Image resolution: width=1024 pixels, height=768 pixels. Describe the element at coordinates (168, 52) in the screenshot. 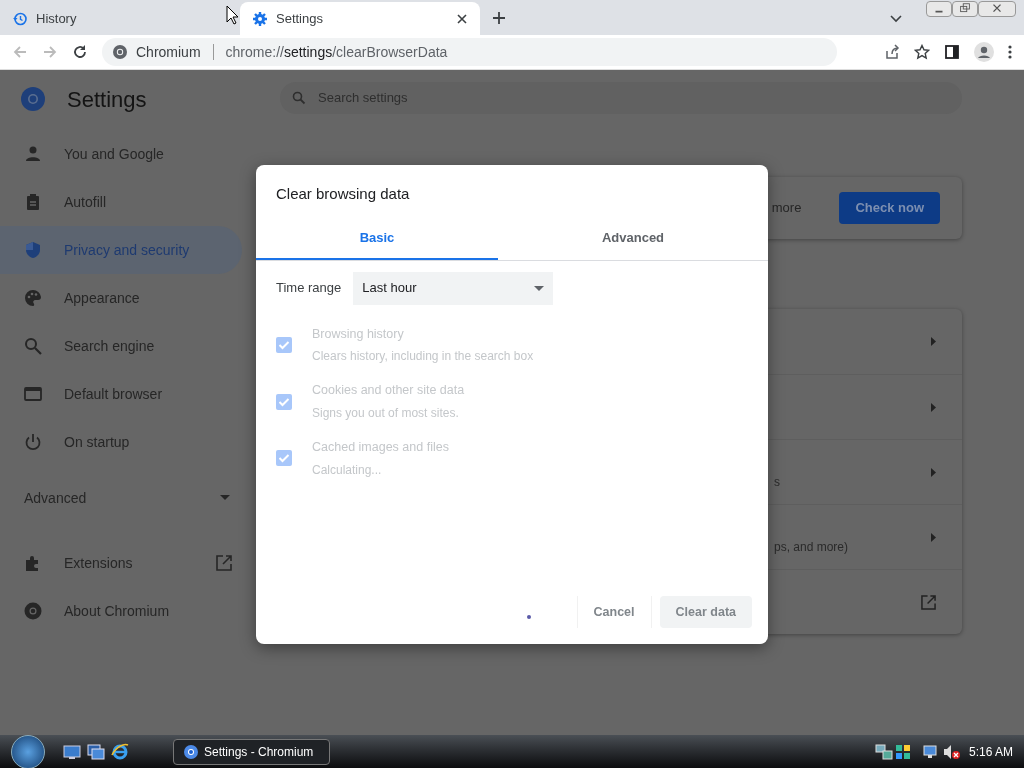

I see `site-label: Chromium` at that location.